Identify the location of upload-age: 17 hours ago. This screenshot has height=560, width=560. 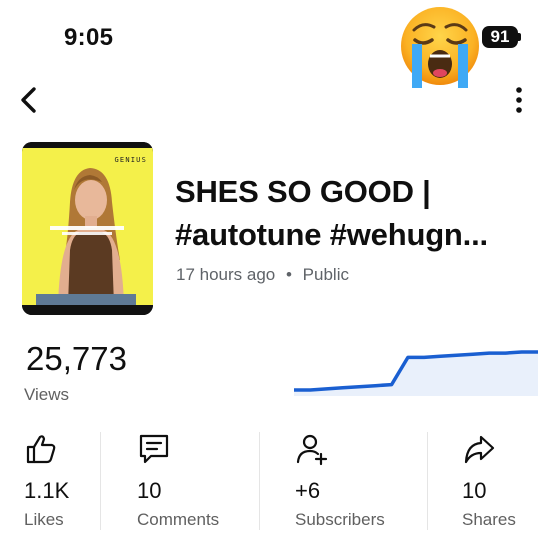
(226, 274).